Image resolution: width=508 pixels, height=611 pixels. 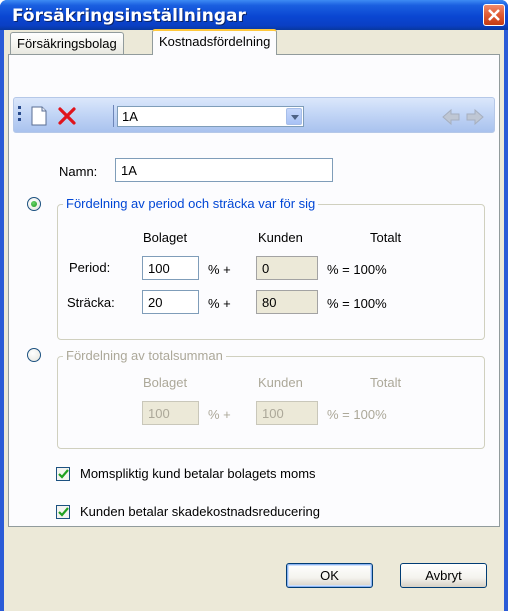 I want to click on toolbar-grip, so click(x=19, y=116).